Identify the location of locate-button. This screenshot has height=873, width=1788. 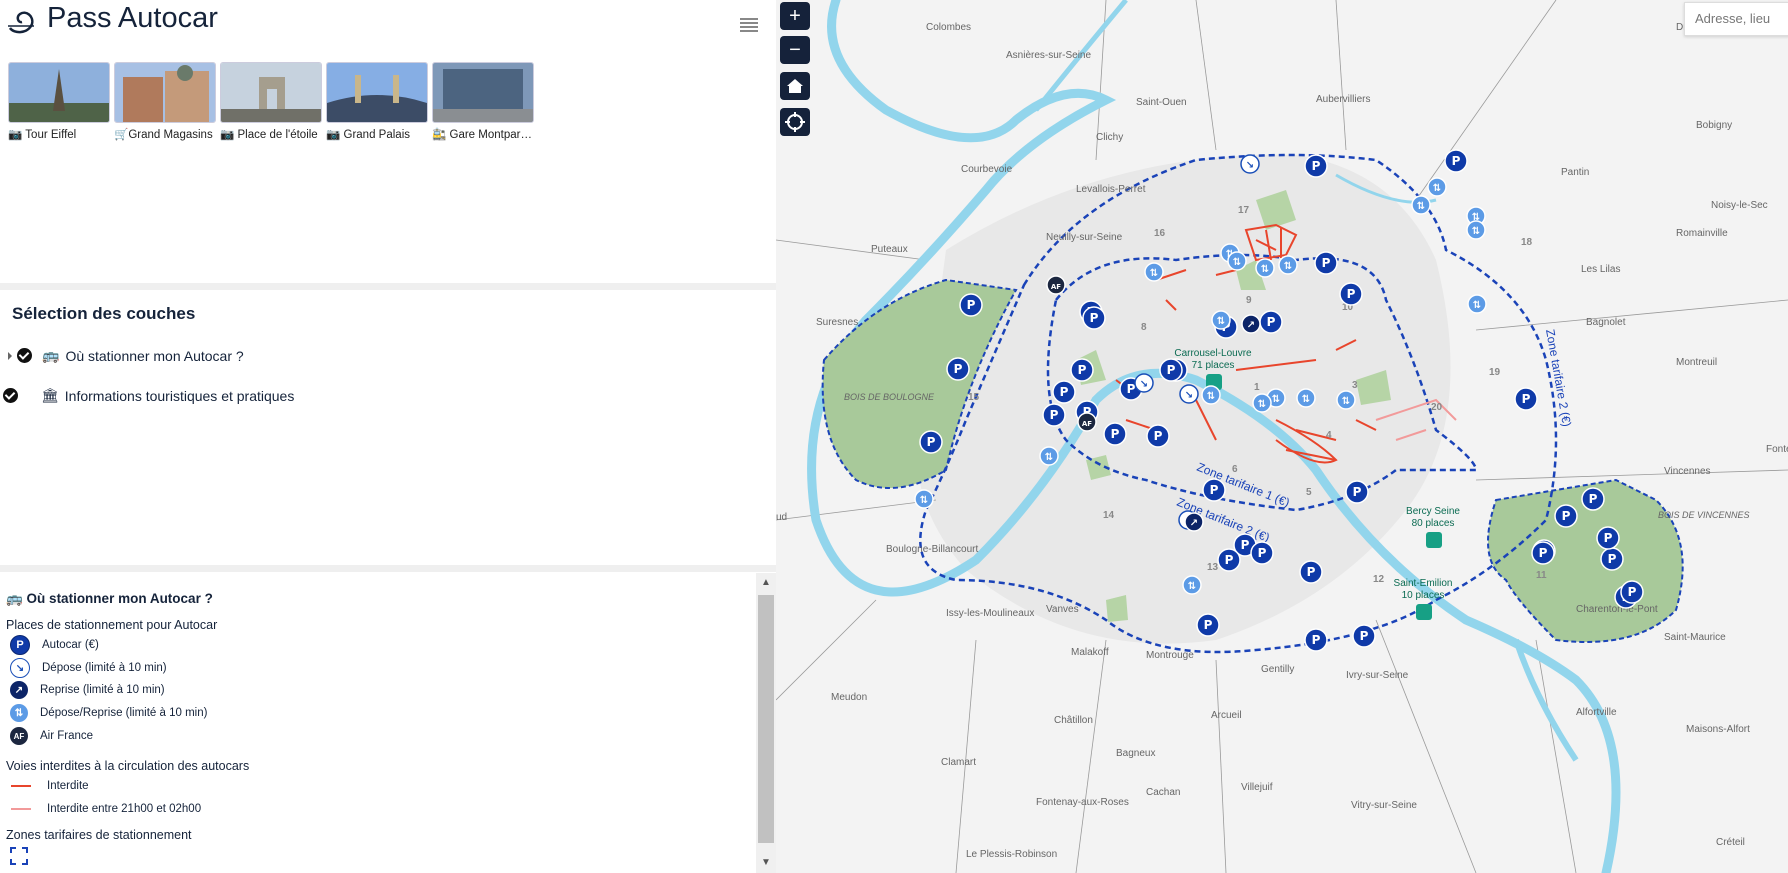
(795, 122).